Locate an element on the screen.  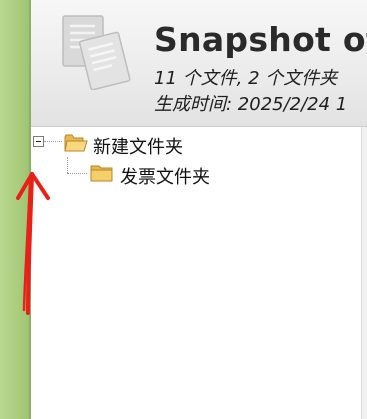
collapse-toggle is located at coordinates (38, 141).